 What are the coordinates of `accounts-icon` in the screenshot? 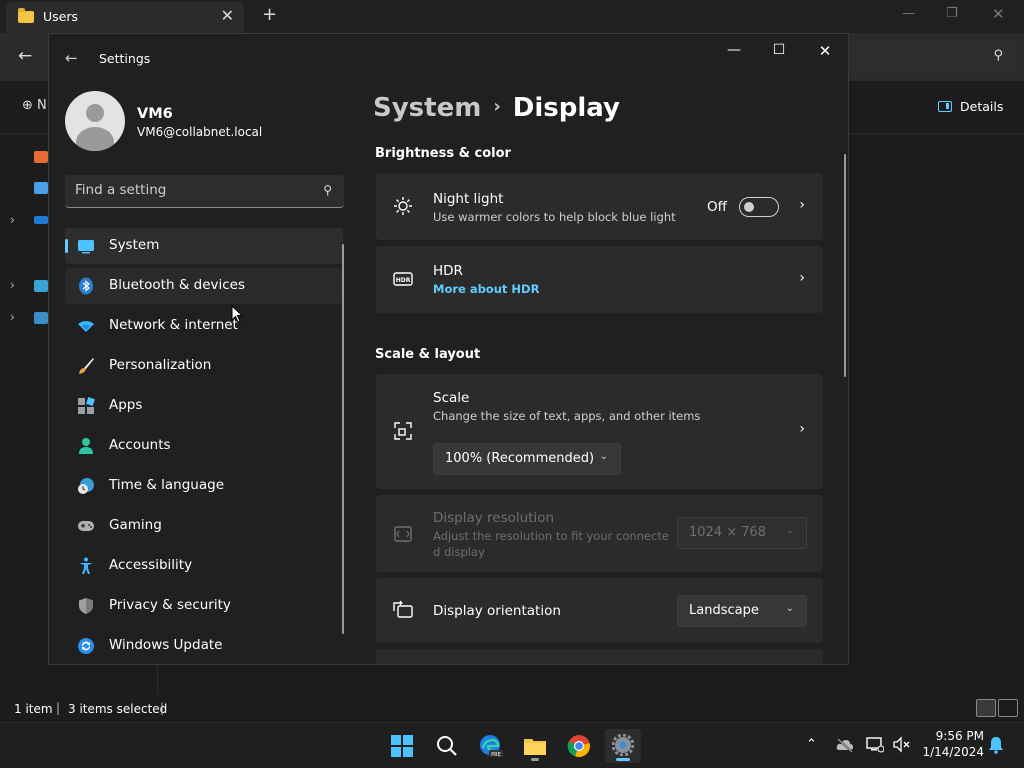 It's located at (86, 446).